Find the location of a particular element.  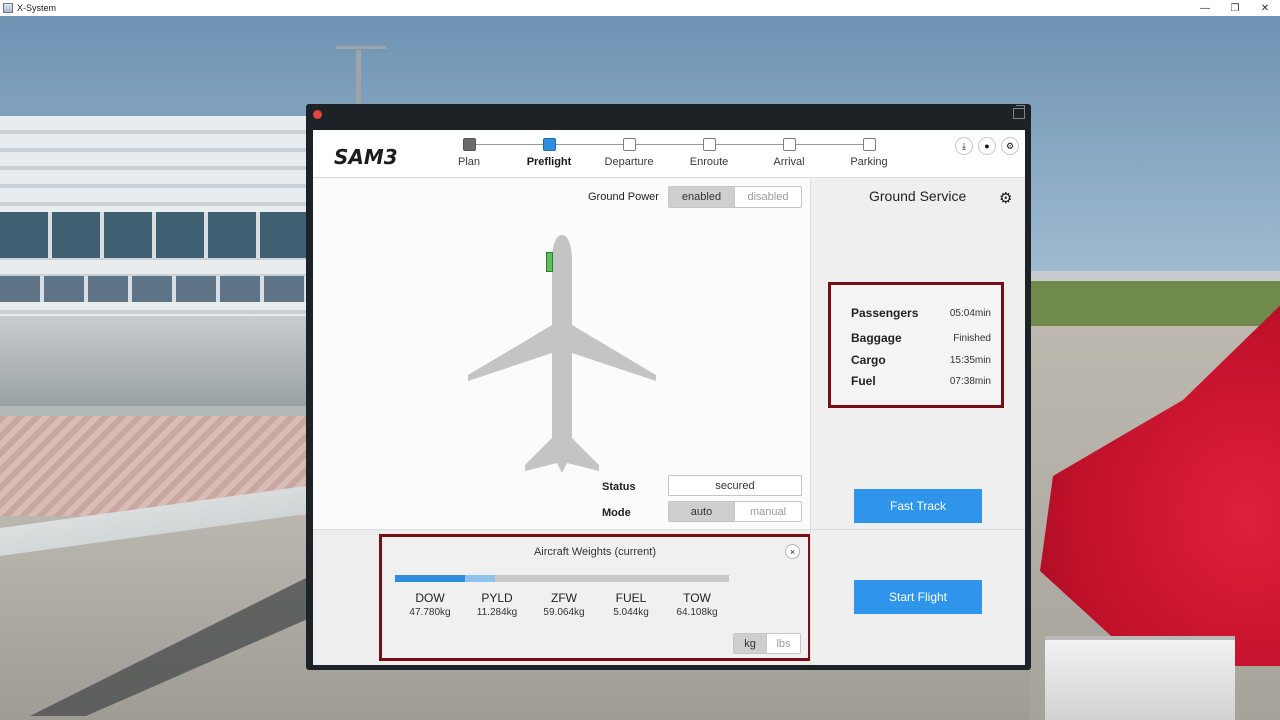

weight-pyld: PYLD 11.284kg is located at coordinates (497, 604).